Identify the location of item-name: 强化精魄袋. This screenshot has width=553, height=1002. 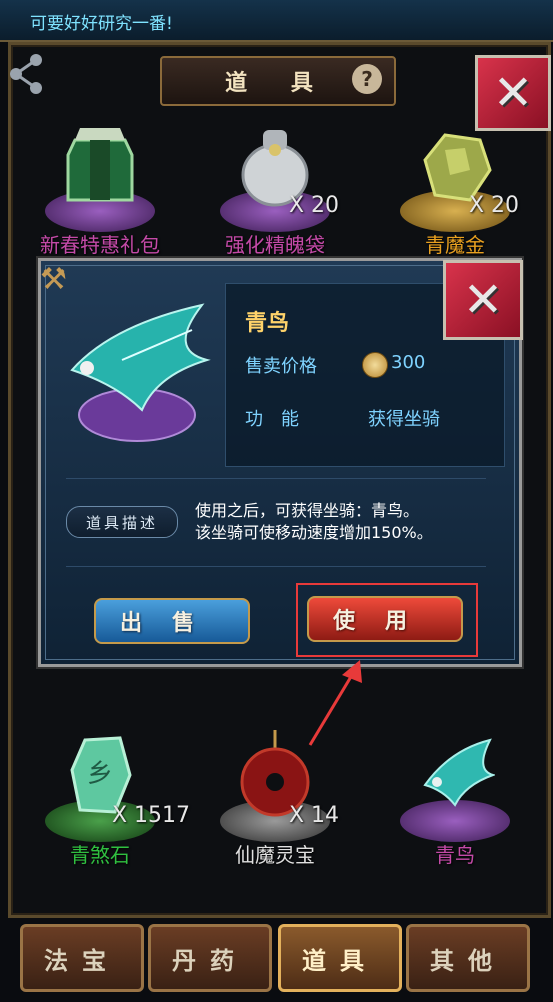
(275, 245).